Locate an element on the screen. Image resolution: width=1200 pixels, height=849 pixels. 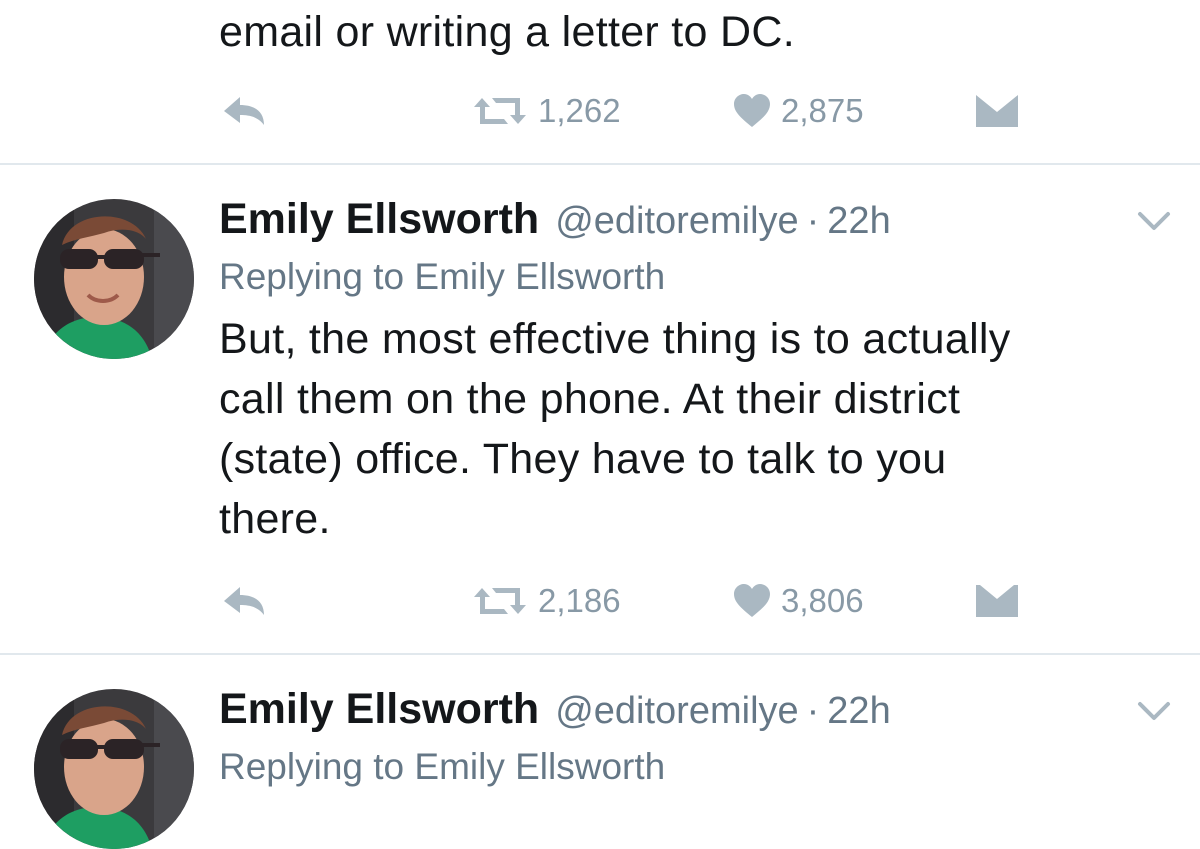
tweet-text-line: there. is located at coordinates (275, 519).